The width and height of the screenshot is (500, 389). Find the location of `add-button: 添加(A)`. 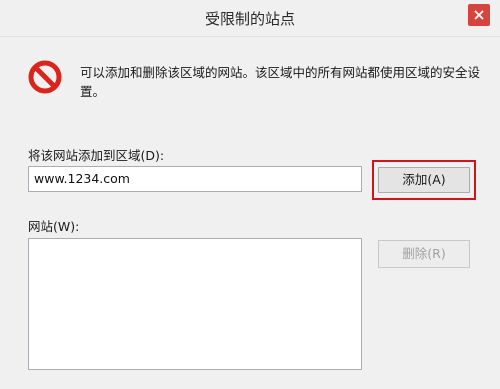

add-button: 添加(A) is located at coordinates (424, 180).